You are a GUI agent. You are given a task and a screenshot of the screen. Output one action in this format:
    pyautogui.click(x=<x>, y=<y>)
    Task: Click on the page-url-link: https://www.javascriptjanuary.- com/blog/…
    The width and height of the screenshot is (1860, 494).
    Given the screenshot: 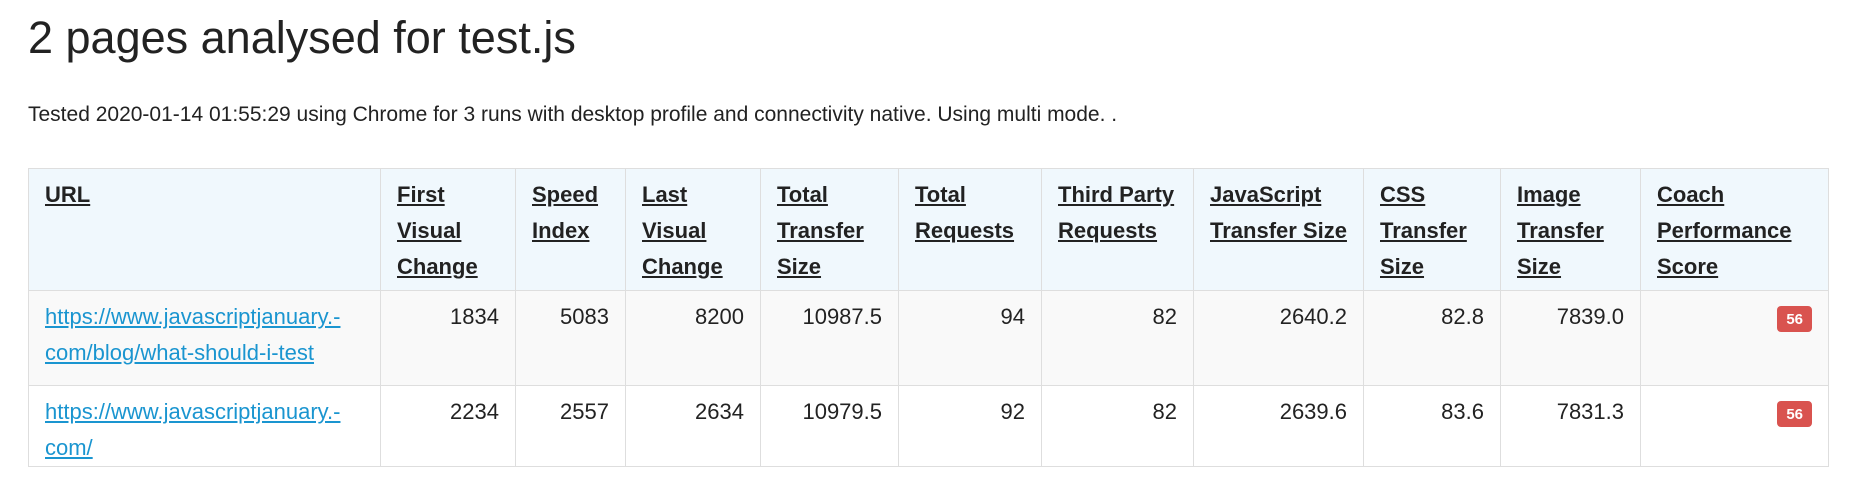 What is the action you would take?
    pyautogui.click(x=192, y=334)
    